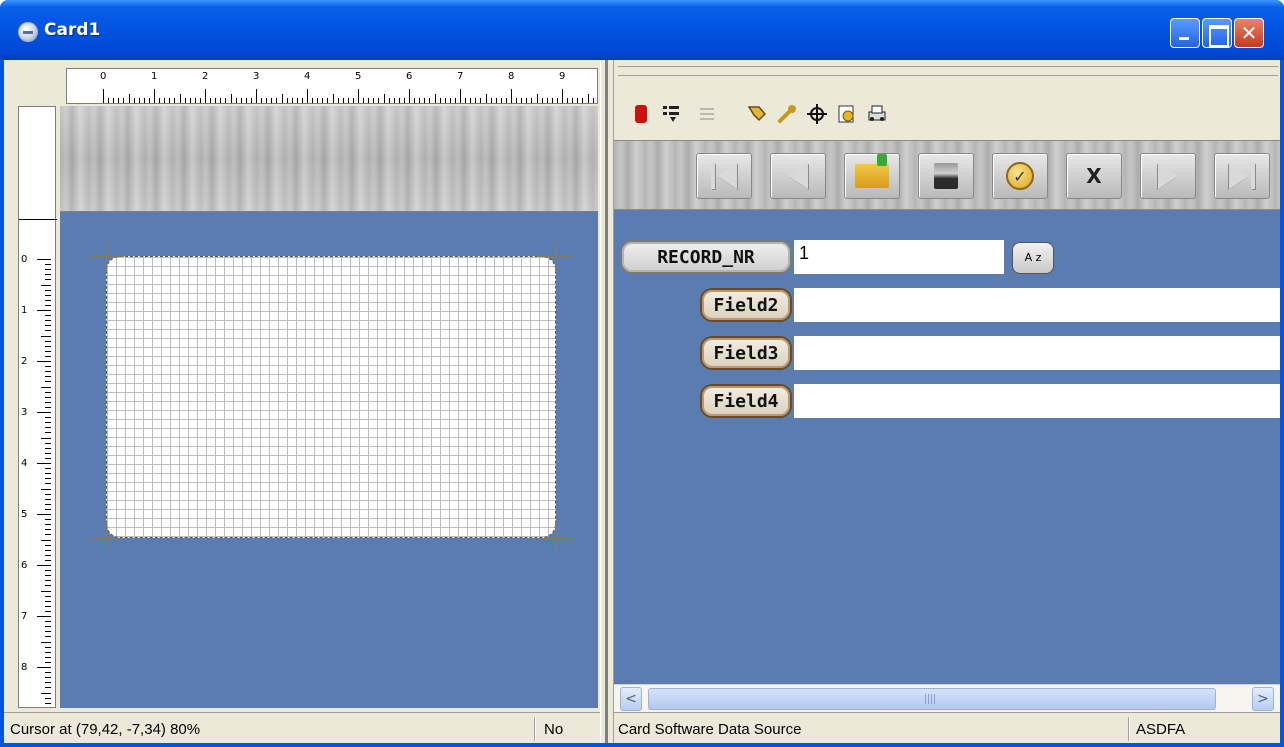 This screenshot has height=747, width=1284. Describe the element at coordinates (946, 176) in the screenshot. I see `post-record-button` at that location.